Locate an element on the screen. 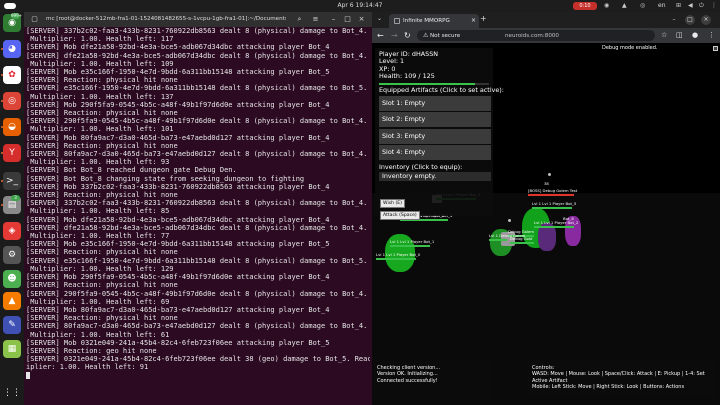 The image size is (720, 405). recording-indicator: 0:10 is located at coordinates (585, 6).